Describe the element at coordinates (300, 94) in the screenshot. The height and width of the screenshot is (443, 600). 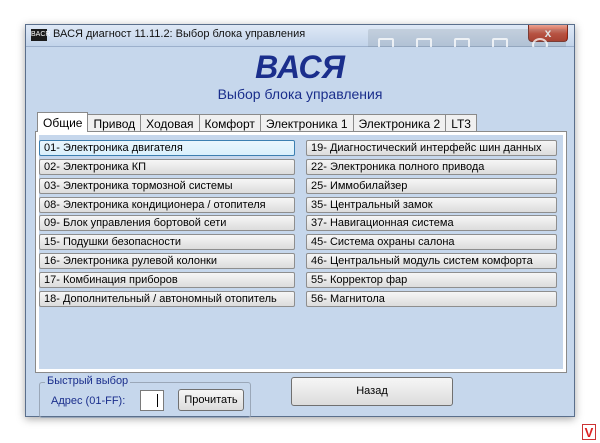
I see `page-subtitle: Выбор блока управления` at that location.